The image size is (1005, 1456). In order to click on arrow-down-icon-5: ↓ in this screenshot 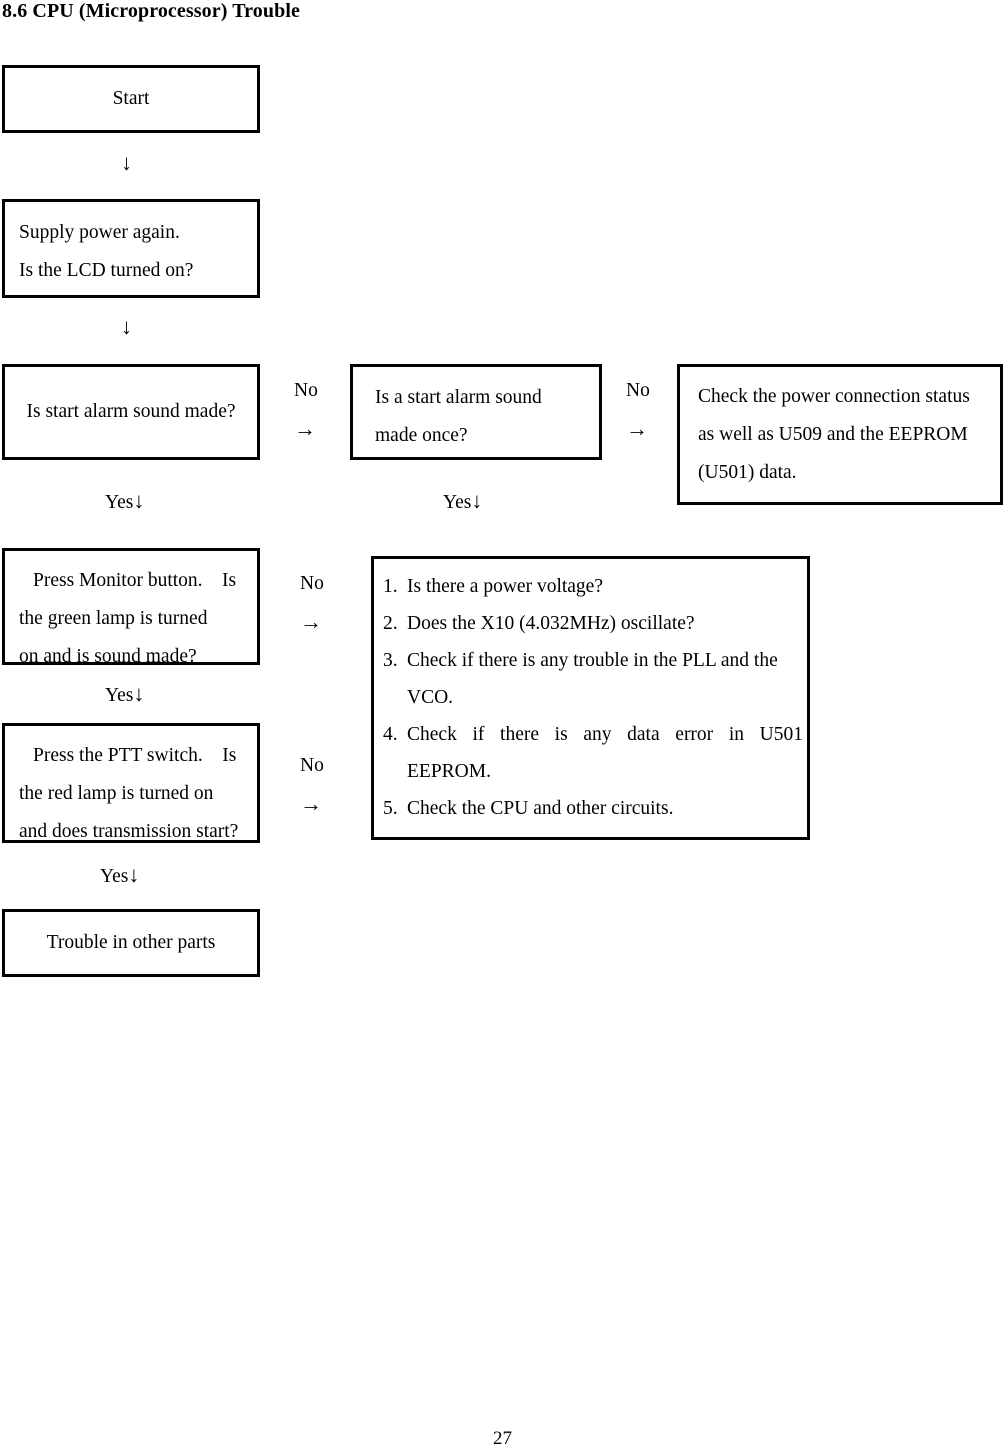, I will do `click(139, 693)`.